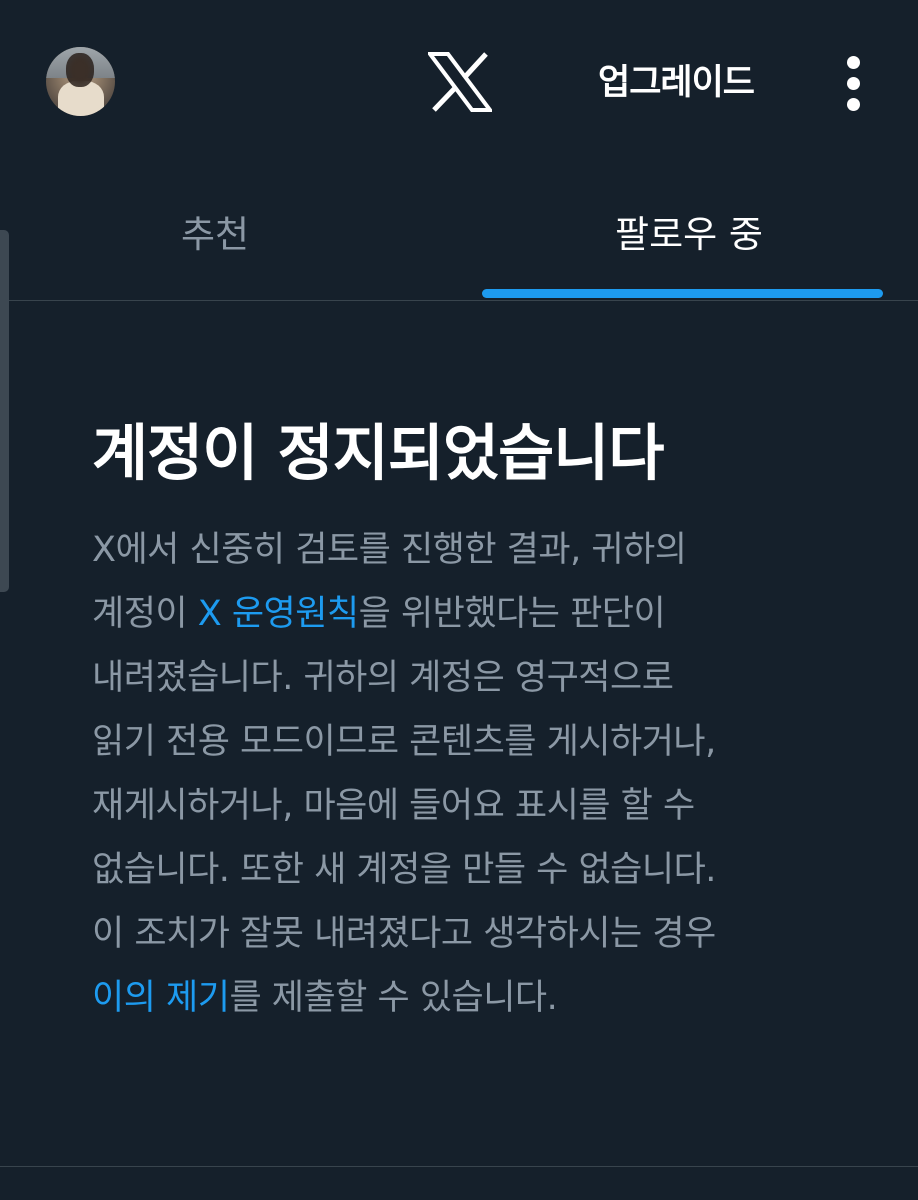 This screenshot has width=918, height=1200. I want to click on tab-following: 팔로우 중, so click(689, 233).